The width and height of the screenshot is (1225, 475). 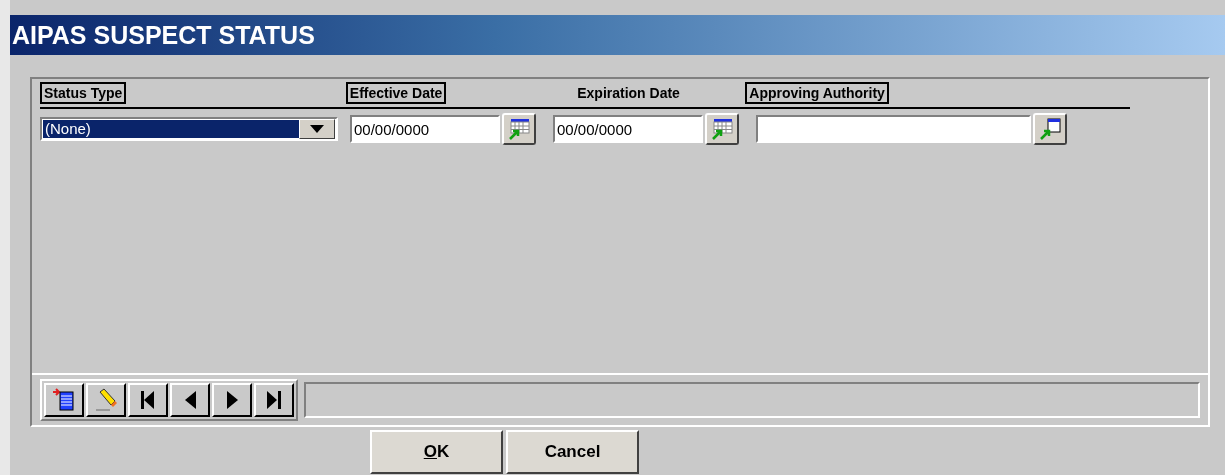 I want to click on caret-icon, so click(x=317, y=129).